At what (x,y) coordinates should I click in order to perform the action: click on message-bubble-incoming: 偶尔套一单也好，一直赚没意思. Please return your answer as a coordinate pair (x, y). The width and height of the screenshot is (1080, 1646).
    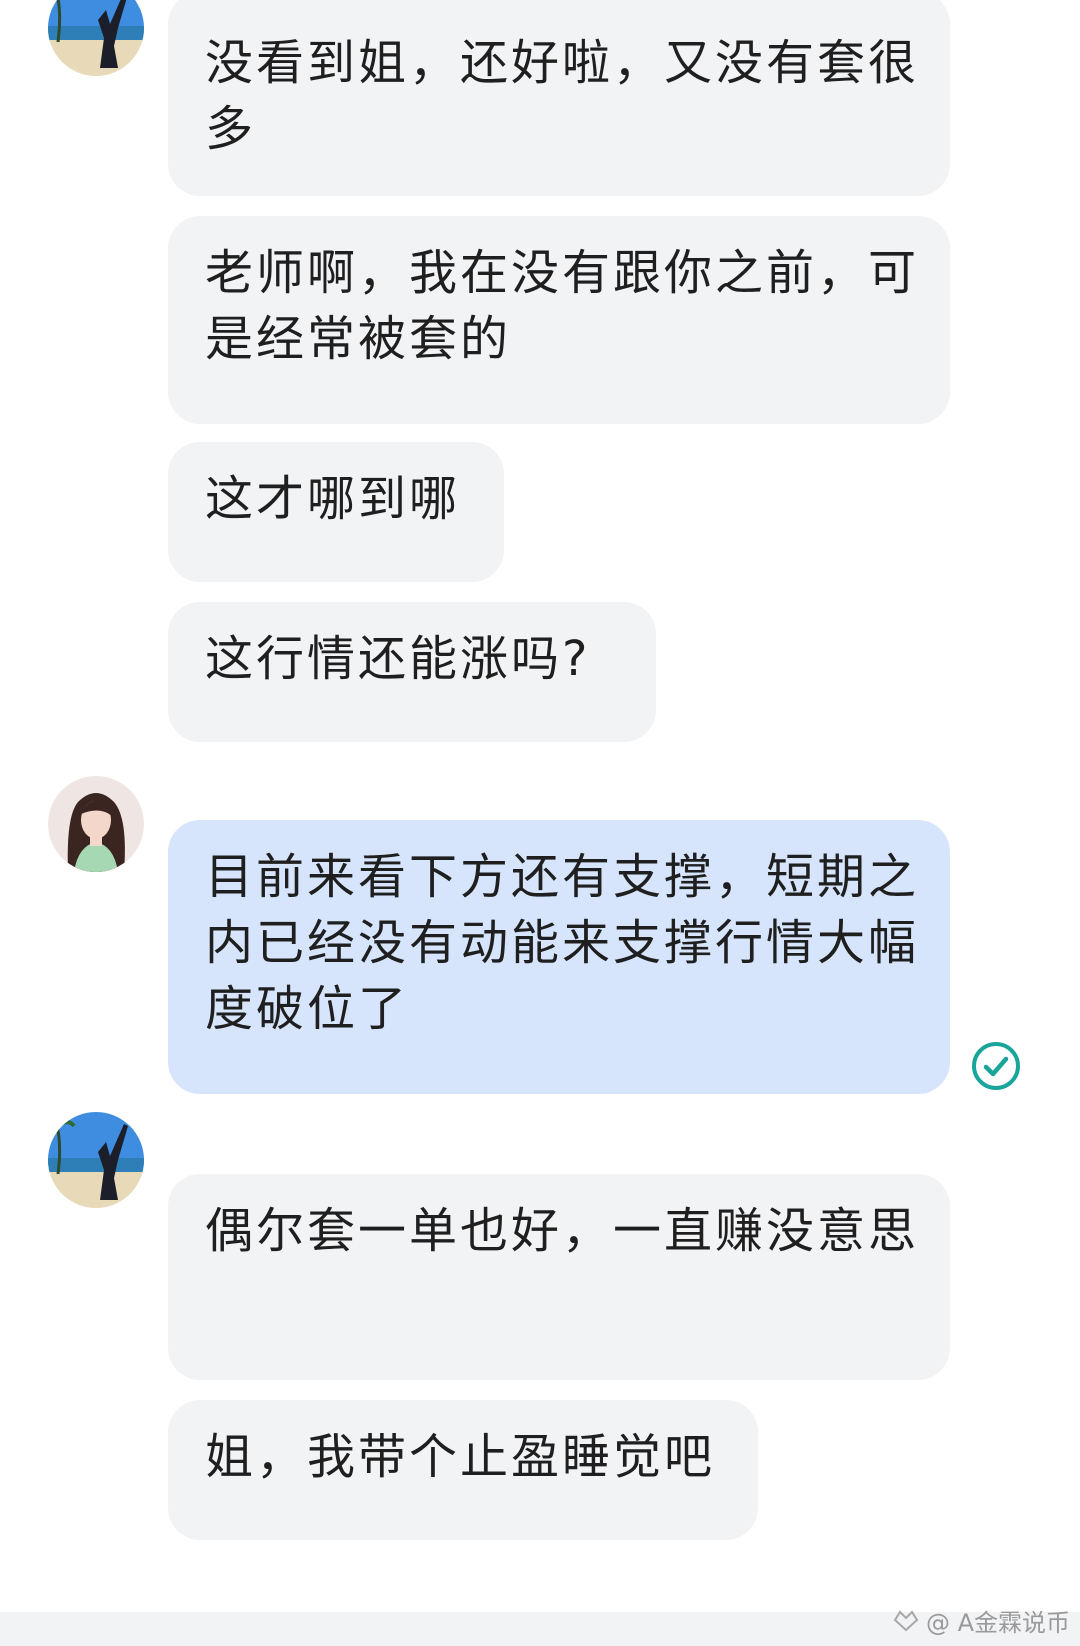
    Looking at the image, I should click on (559, 1277).